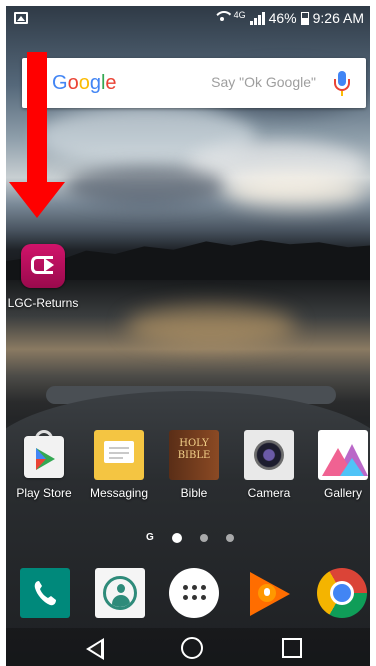 The height and width of the screenshot is (666, 376). I want to click on voice-search-hint: Say "Ok Google", so click(263, 82).